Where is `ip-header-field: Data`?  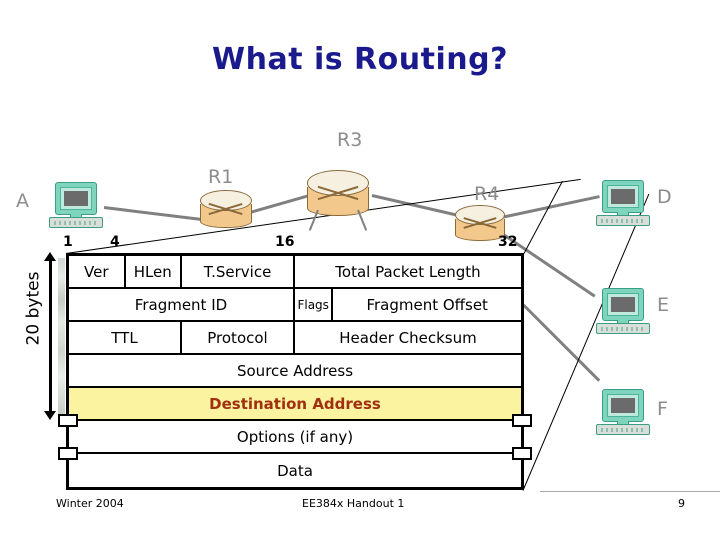
ip-header-field: Data is located at coordinates (295, 470).